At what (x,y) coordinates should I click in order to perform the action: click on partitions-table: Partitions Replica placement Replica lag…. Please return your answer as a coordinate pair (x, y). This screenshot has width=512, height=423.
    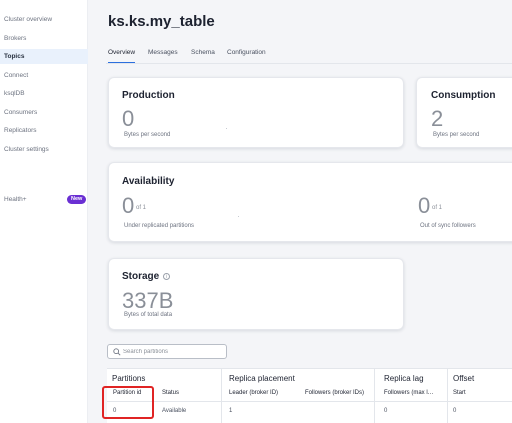
    Looking at the image, I should click on (309, 395).